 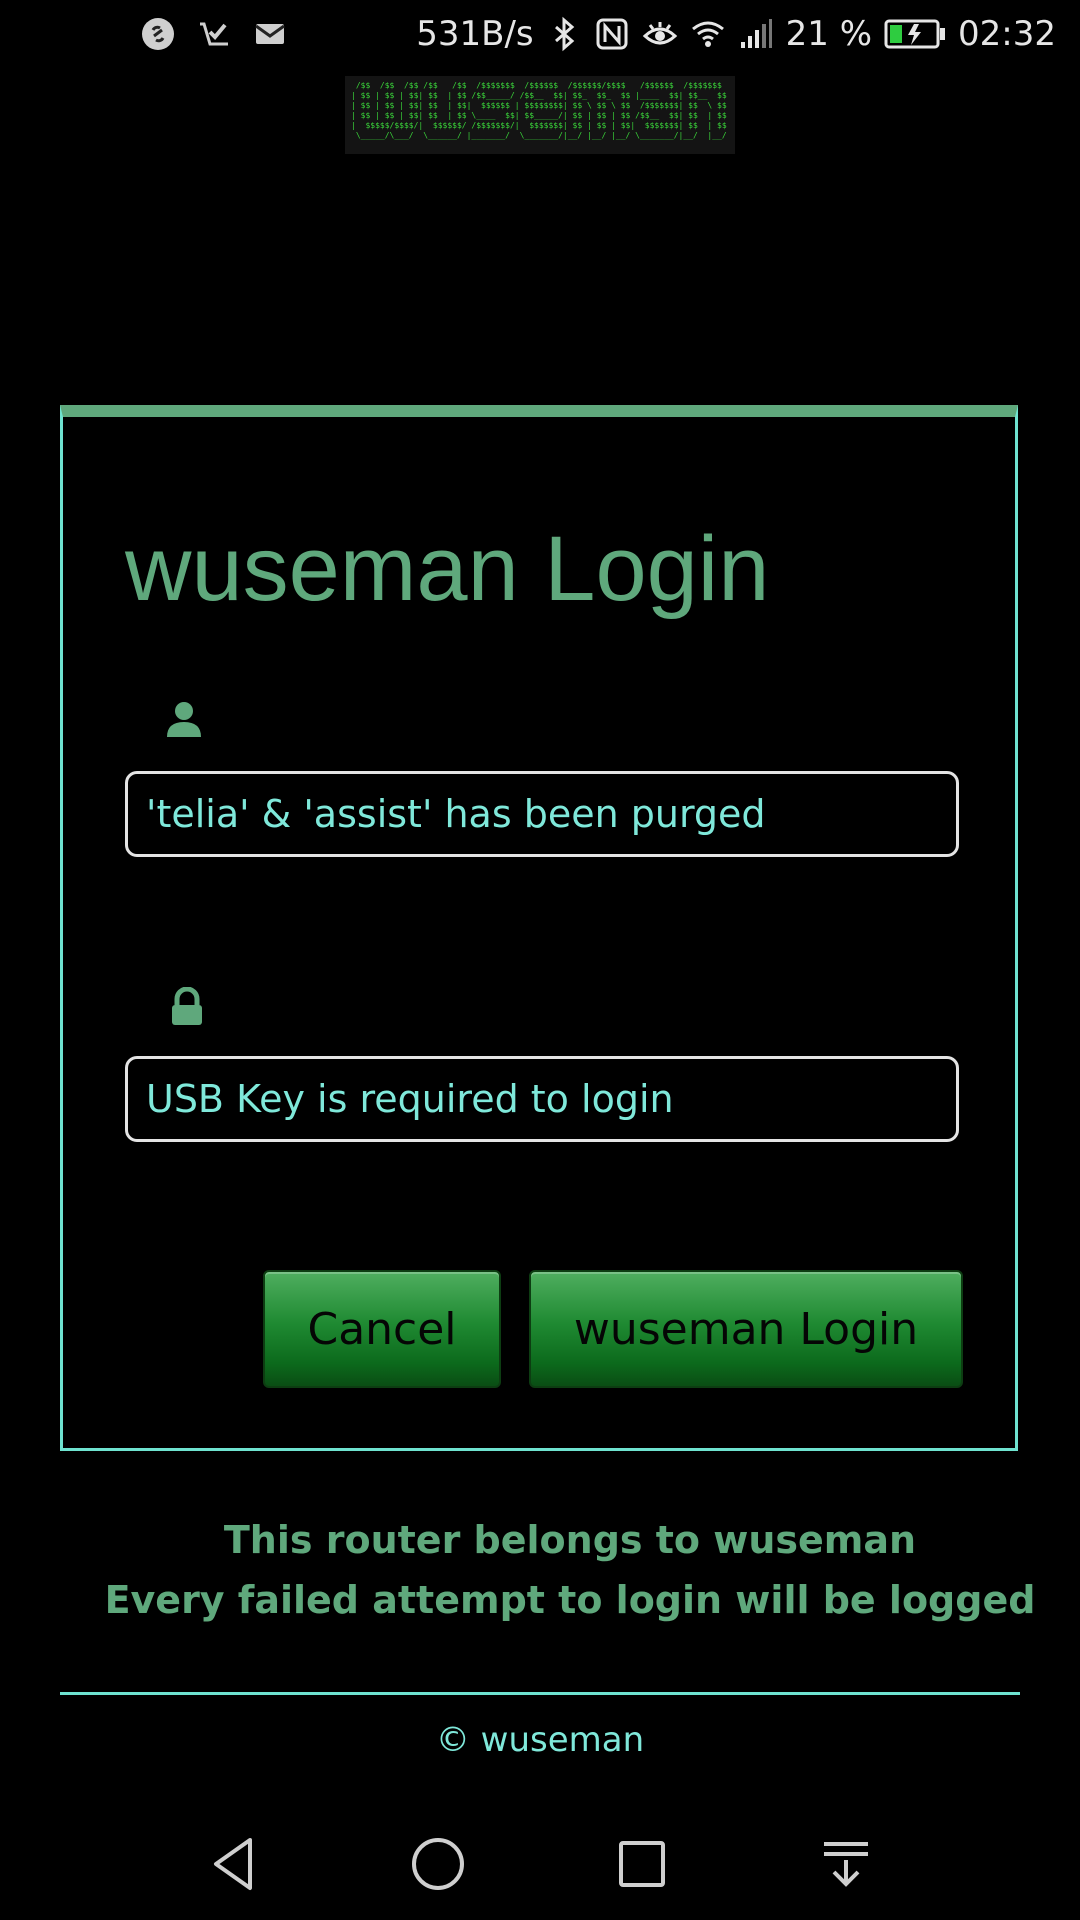 I want to click on shazam-icon, so click(x=158, y=34).